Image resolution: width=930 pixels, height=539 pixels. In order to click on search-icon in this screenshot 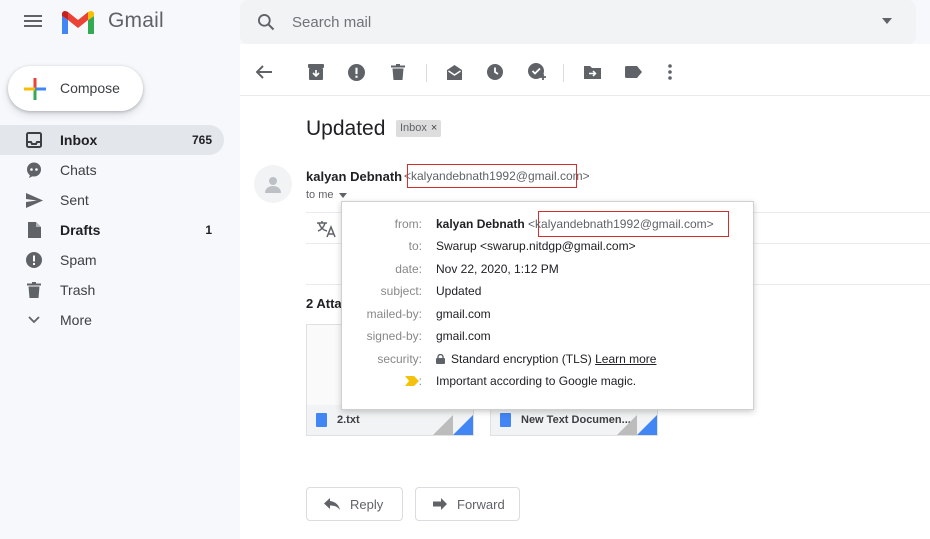, I will do `click(266, 22)`.